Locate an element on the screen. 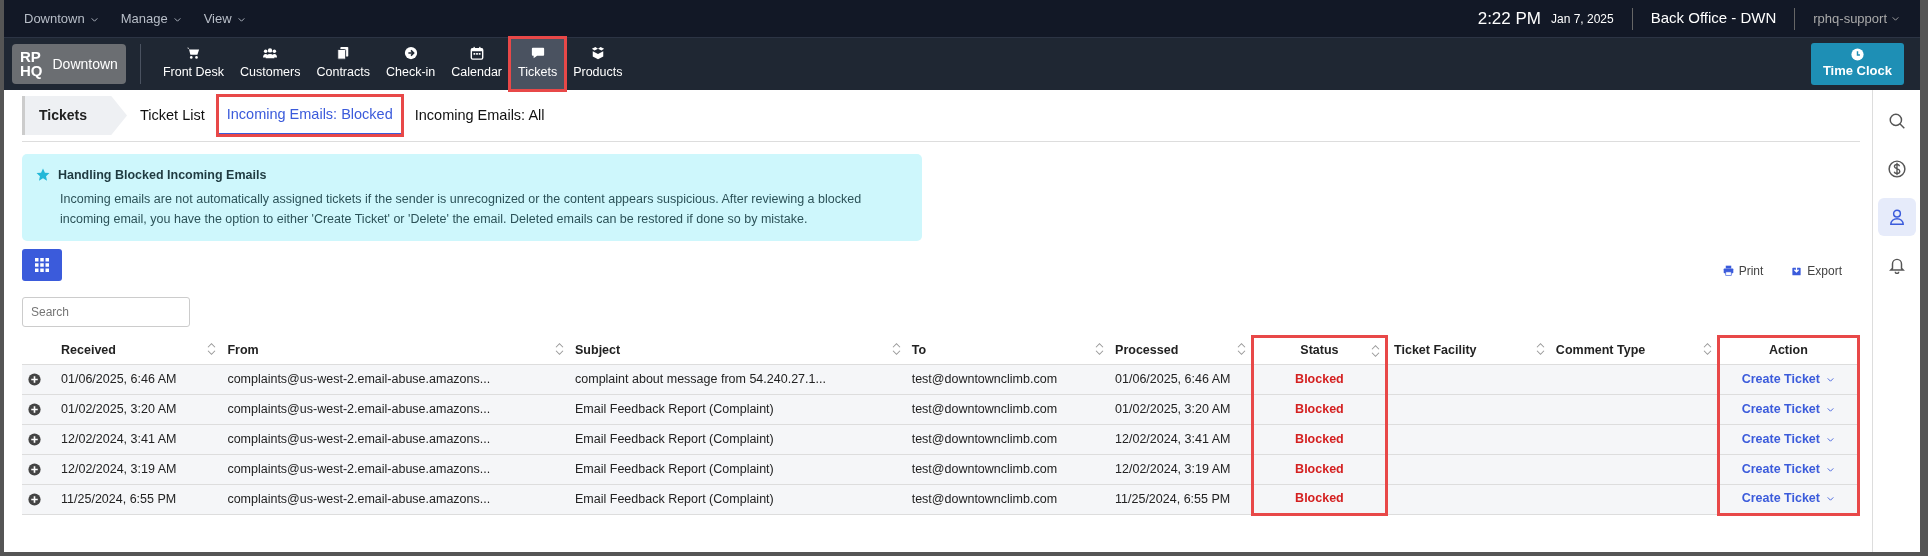 The image size is (1928, 556). nav-tab: Calendar is located at coordinates (476, 64).